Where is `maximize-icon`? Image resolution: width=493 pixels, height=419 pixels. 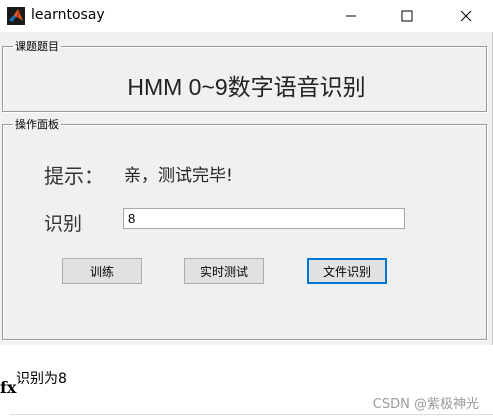
maximize-icon is located at coordinates (407, 16).